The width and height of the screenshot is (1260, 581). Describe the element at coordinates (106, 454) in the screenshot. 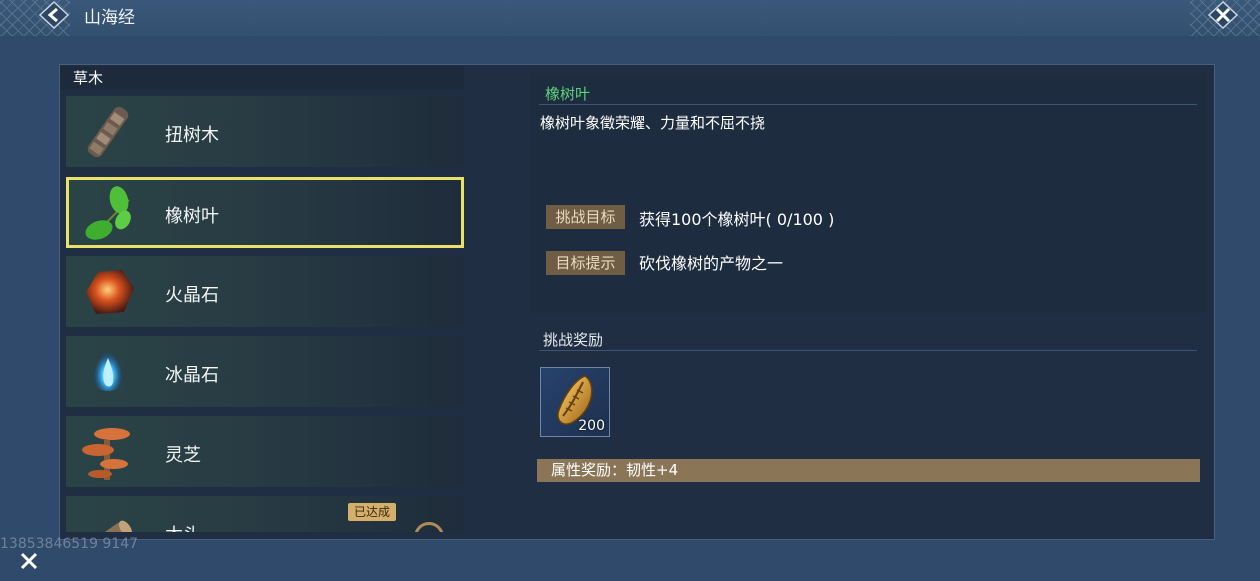

I see `lingzhi-mushroom-icon` at that location.